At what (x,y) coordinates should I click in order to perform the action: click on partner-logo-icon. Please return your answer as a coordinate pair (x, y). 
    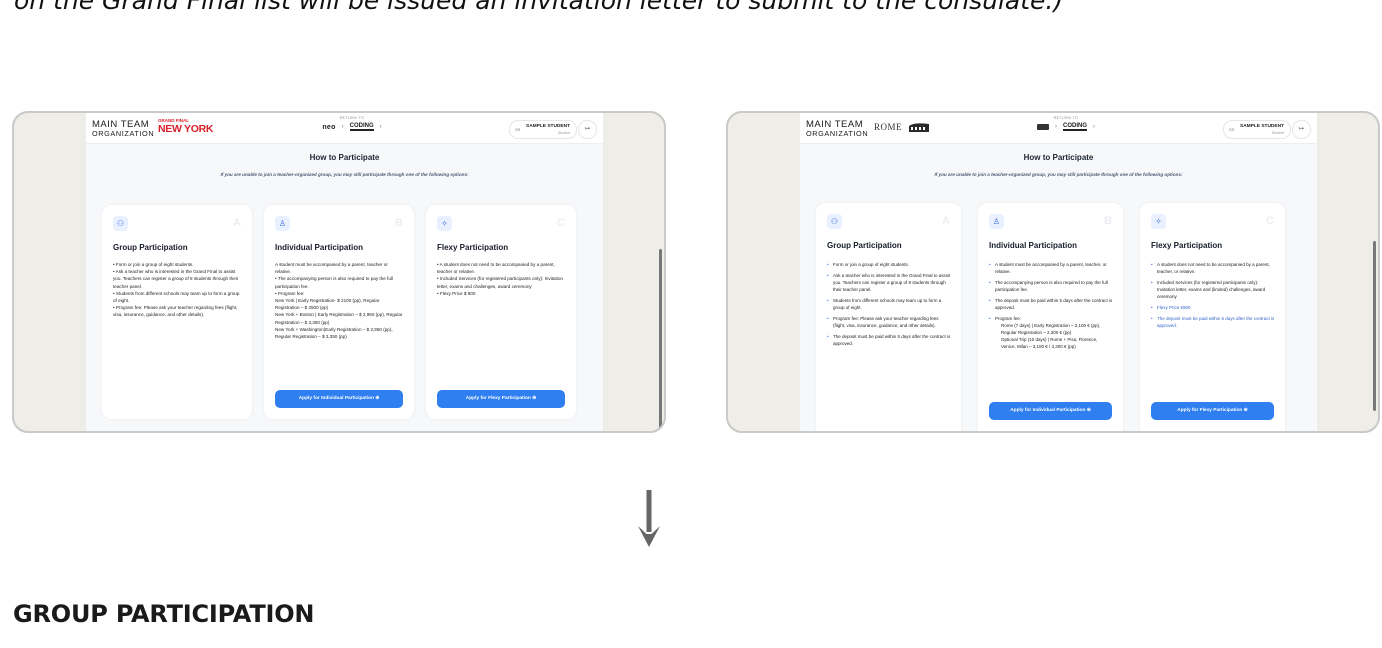
    Looking at the image, I should click on (1043, 127).